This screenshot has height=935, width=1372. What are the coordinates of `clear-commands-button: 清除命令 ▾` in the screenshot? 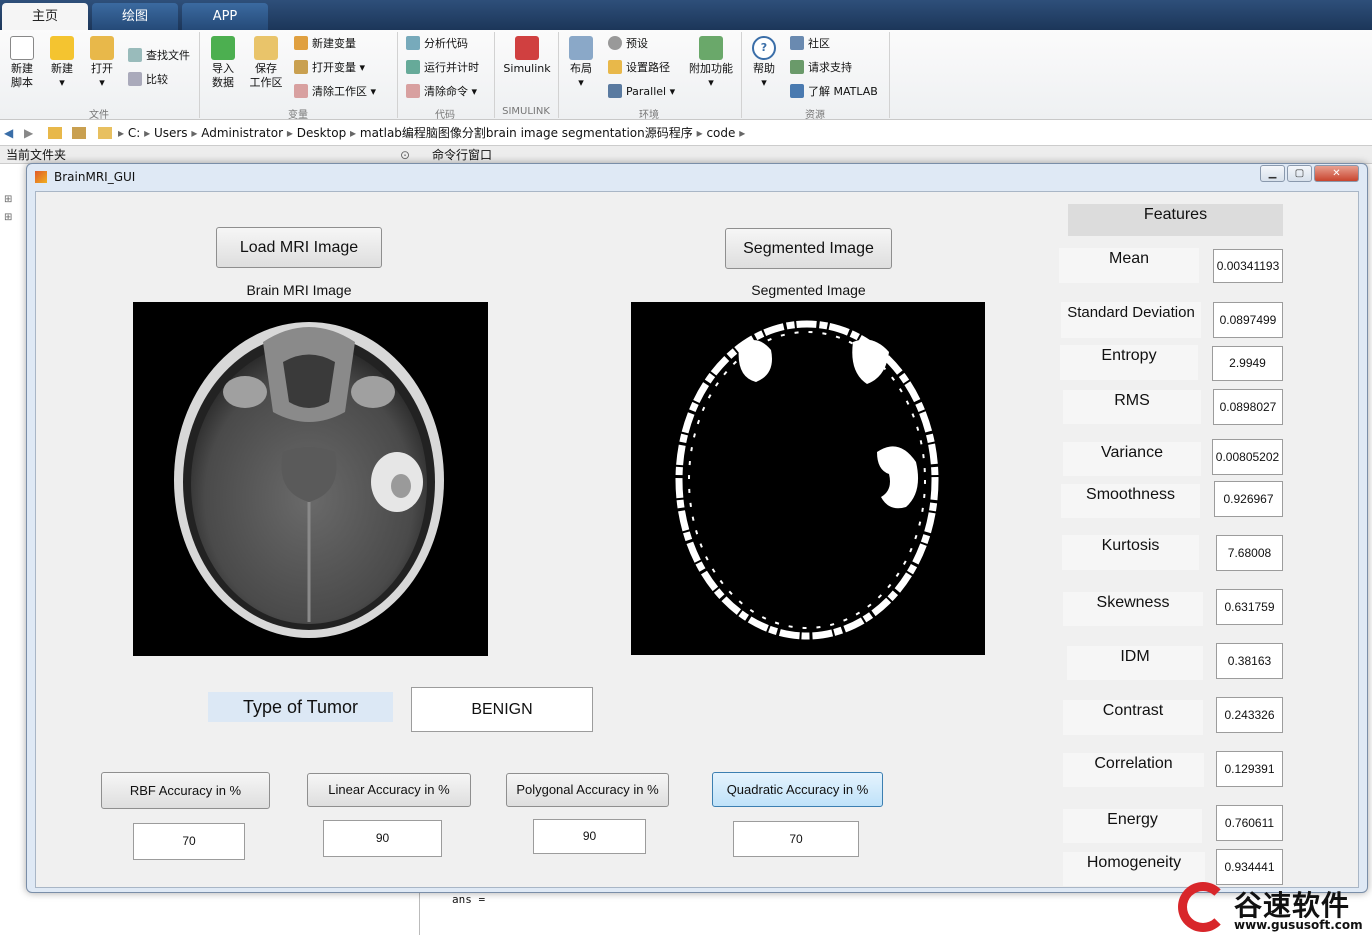 It's located at (441, 92).